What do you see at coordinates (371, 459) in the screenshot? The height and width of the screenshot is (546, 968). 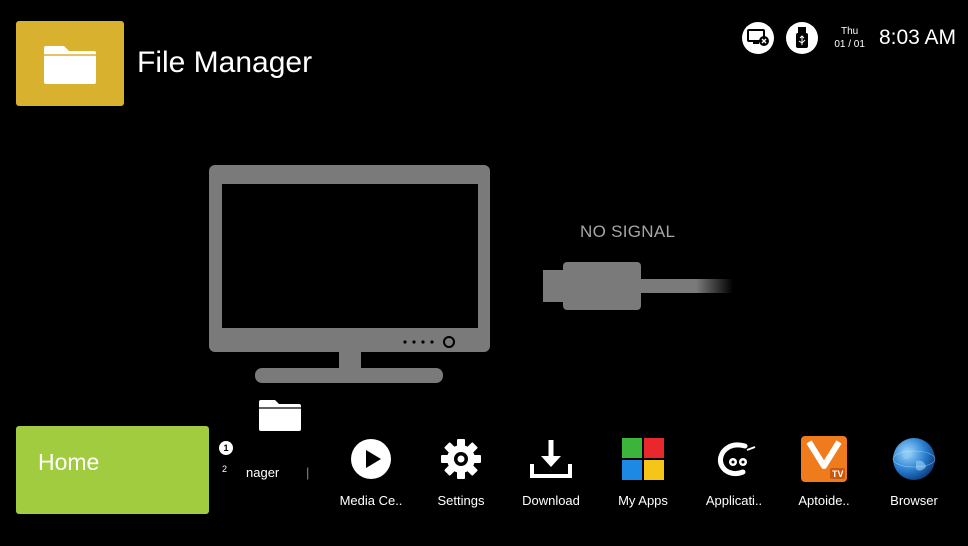 I see `play-icon` at bounding box center [371, 459].